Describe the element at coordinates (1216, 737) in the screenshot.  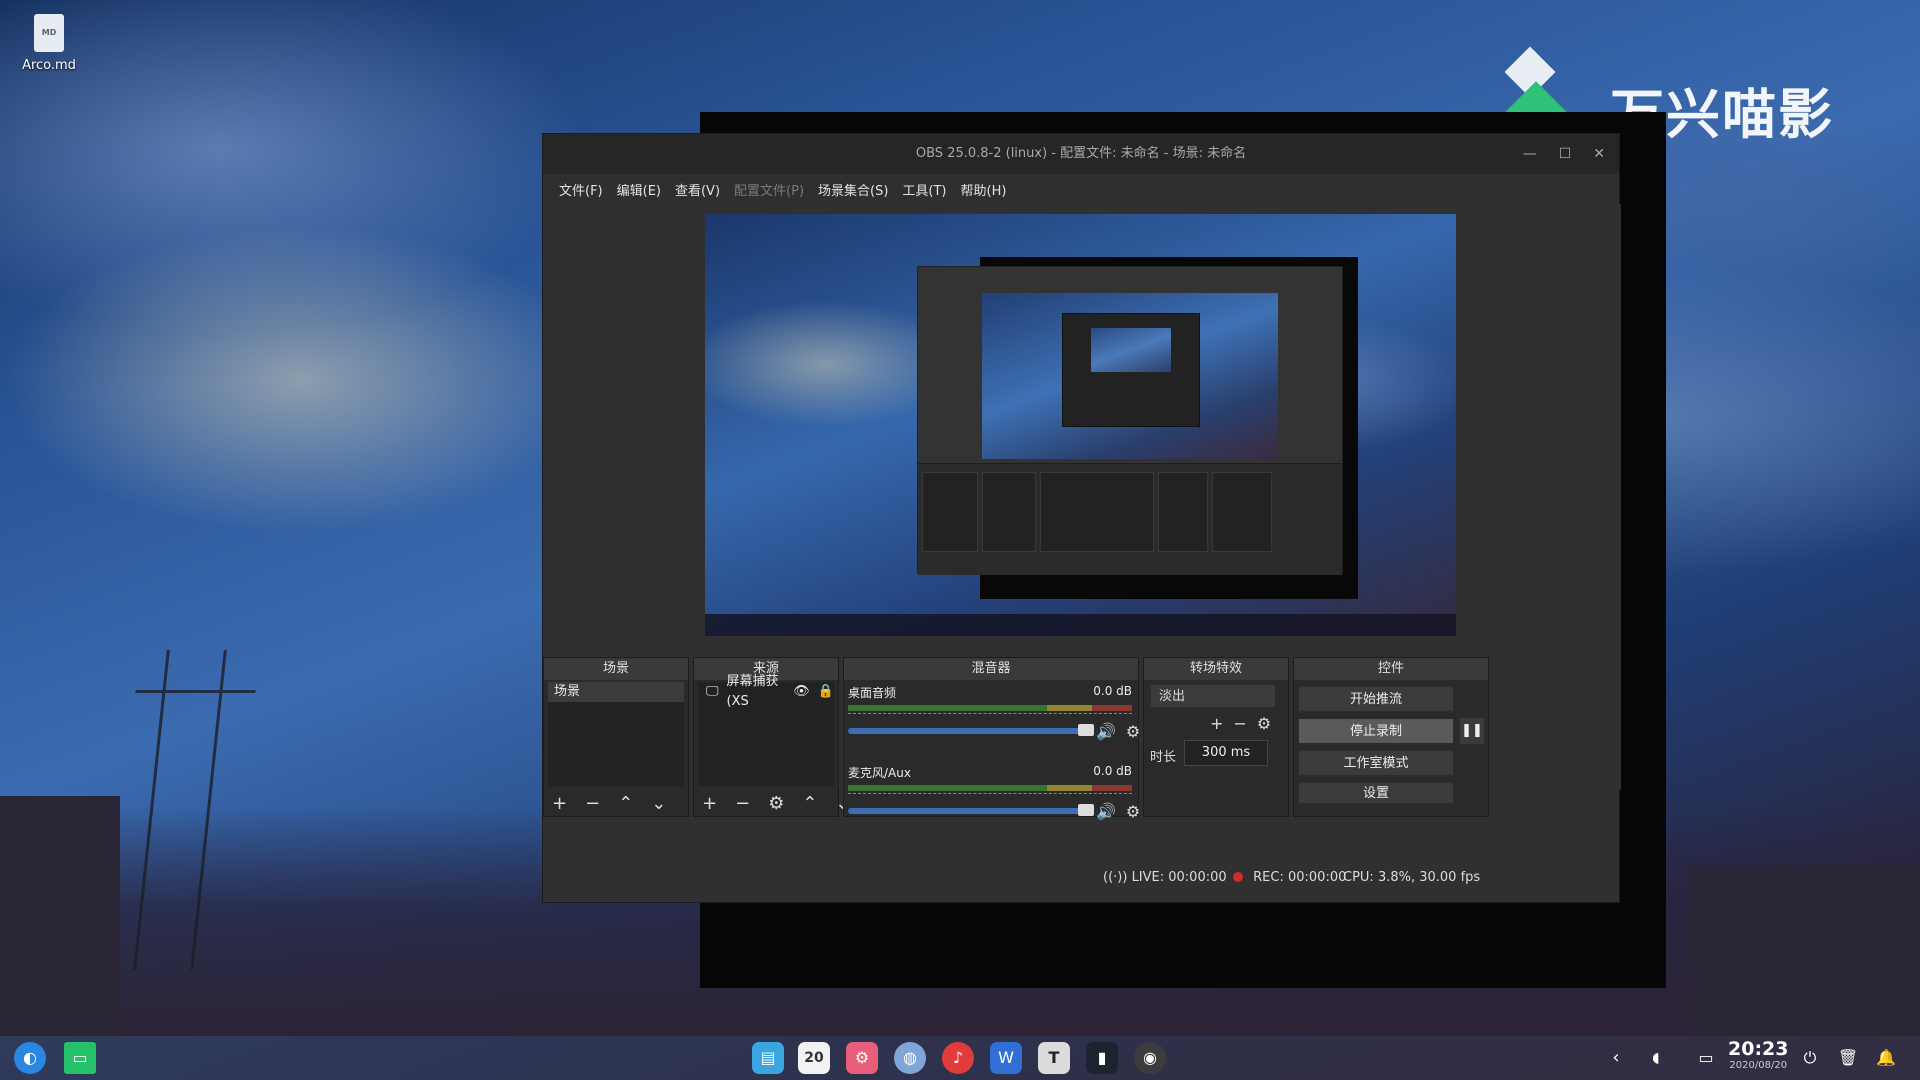
I see `transitions-dock: 转场特效 淡出 + − ⚙ 时长 300 ms` at that location.